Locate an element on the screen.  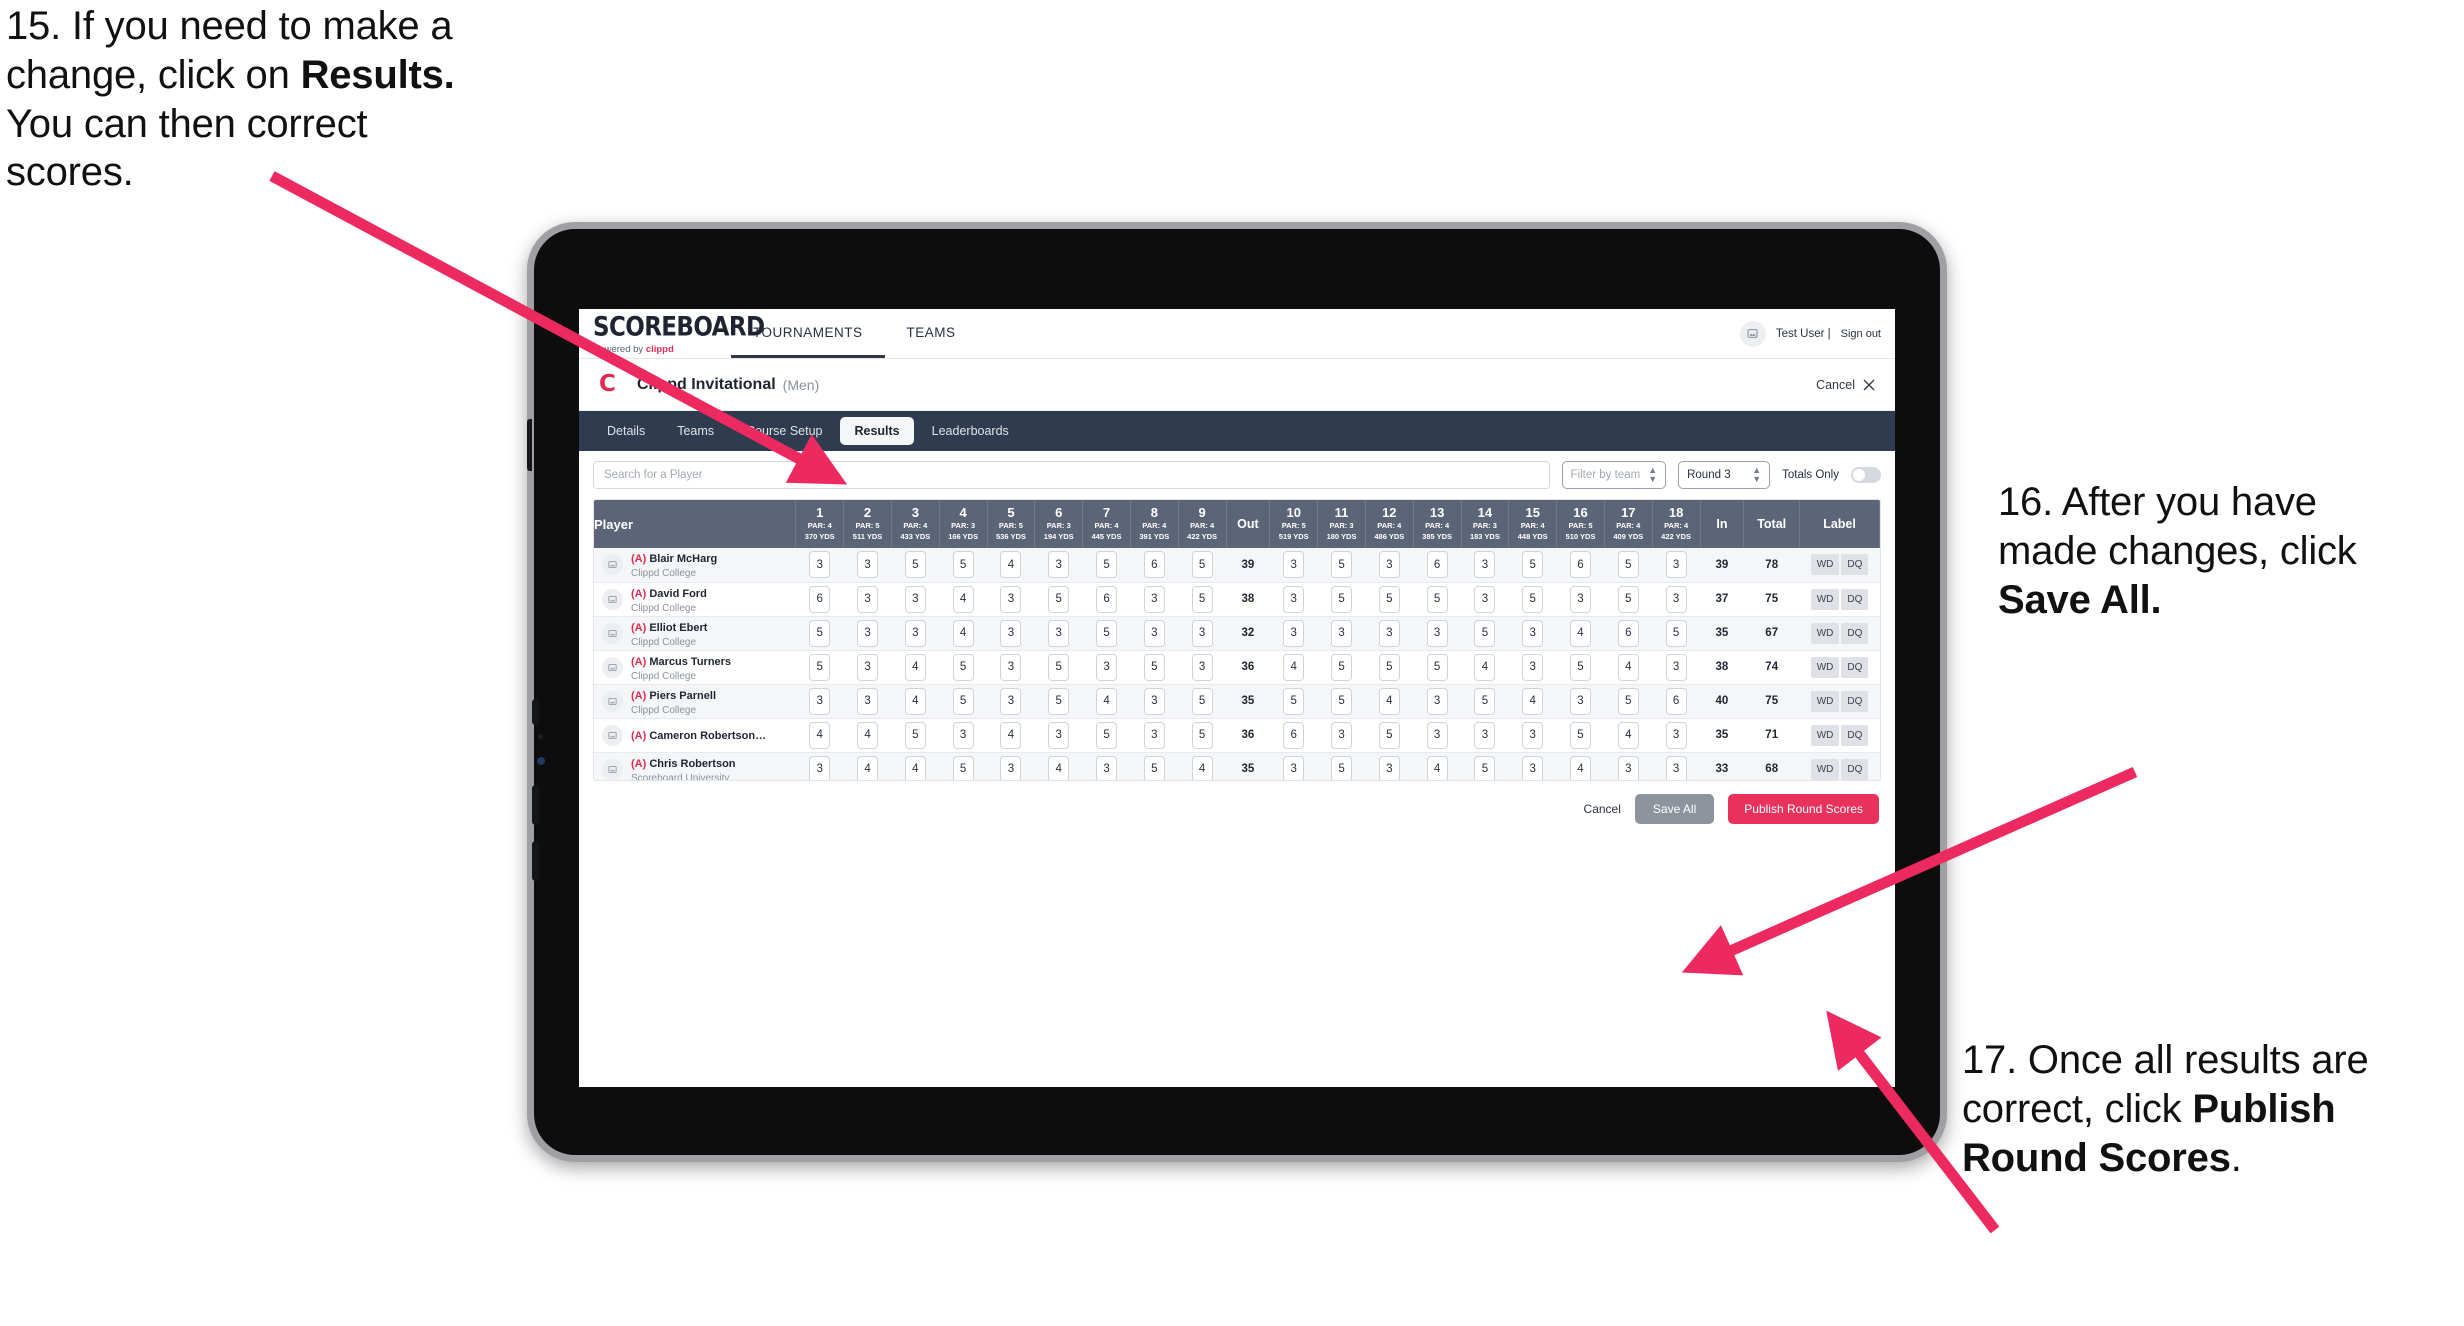
search-input: Search for a Player is located at coordinates (1071, 475).